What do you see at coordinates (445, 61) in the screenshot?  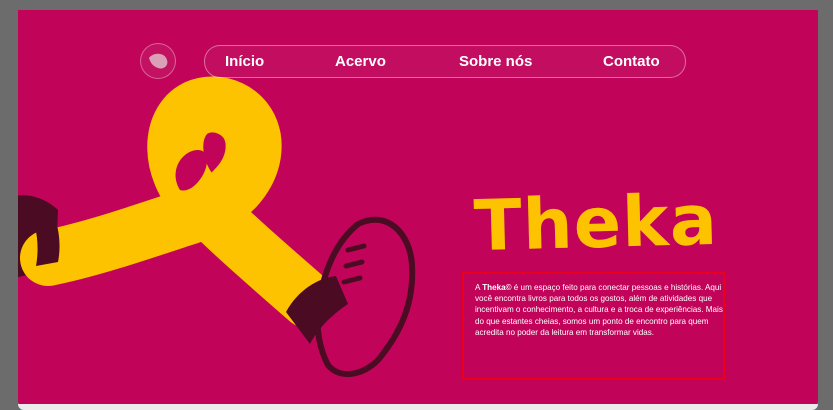 I see `main-nav: Início Acervo Sobre nós Contato` at bounding box center [445, 61].